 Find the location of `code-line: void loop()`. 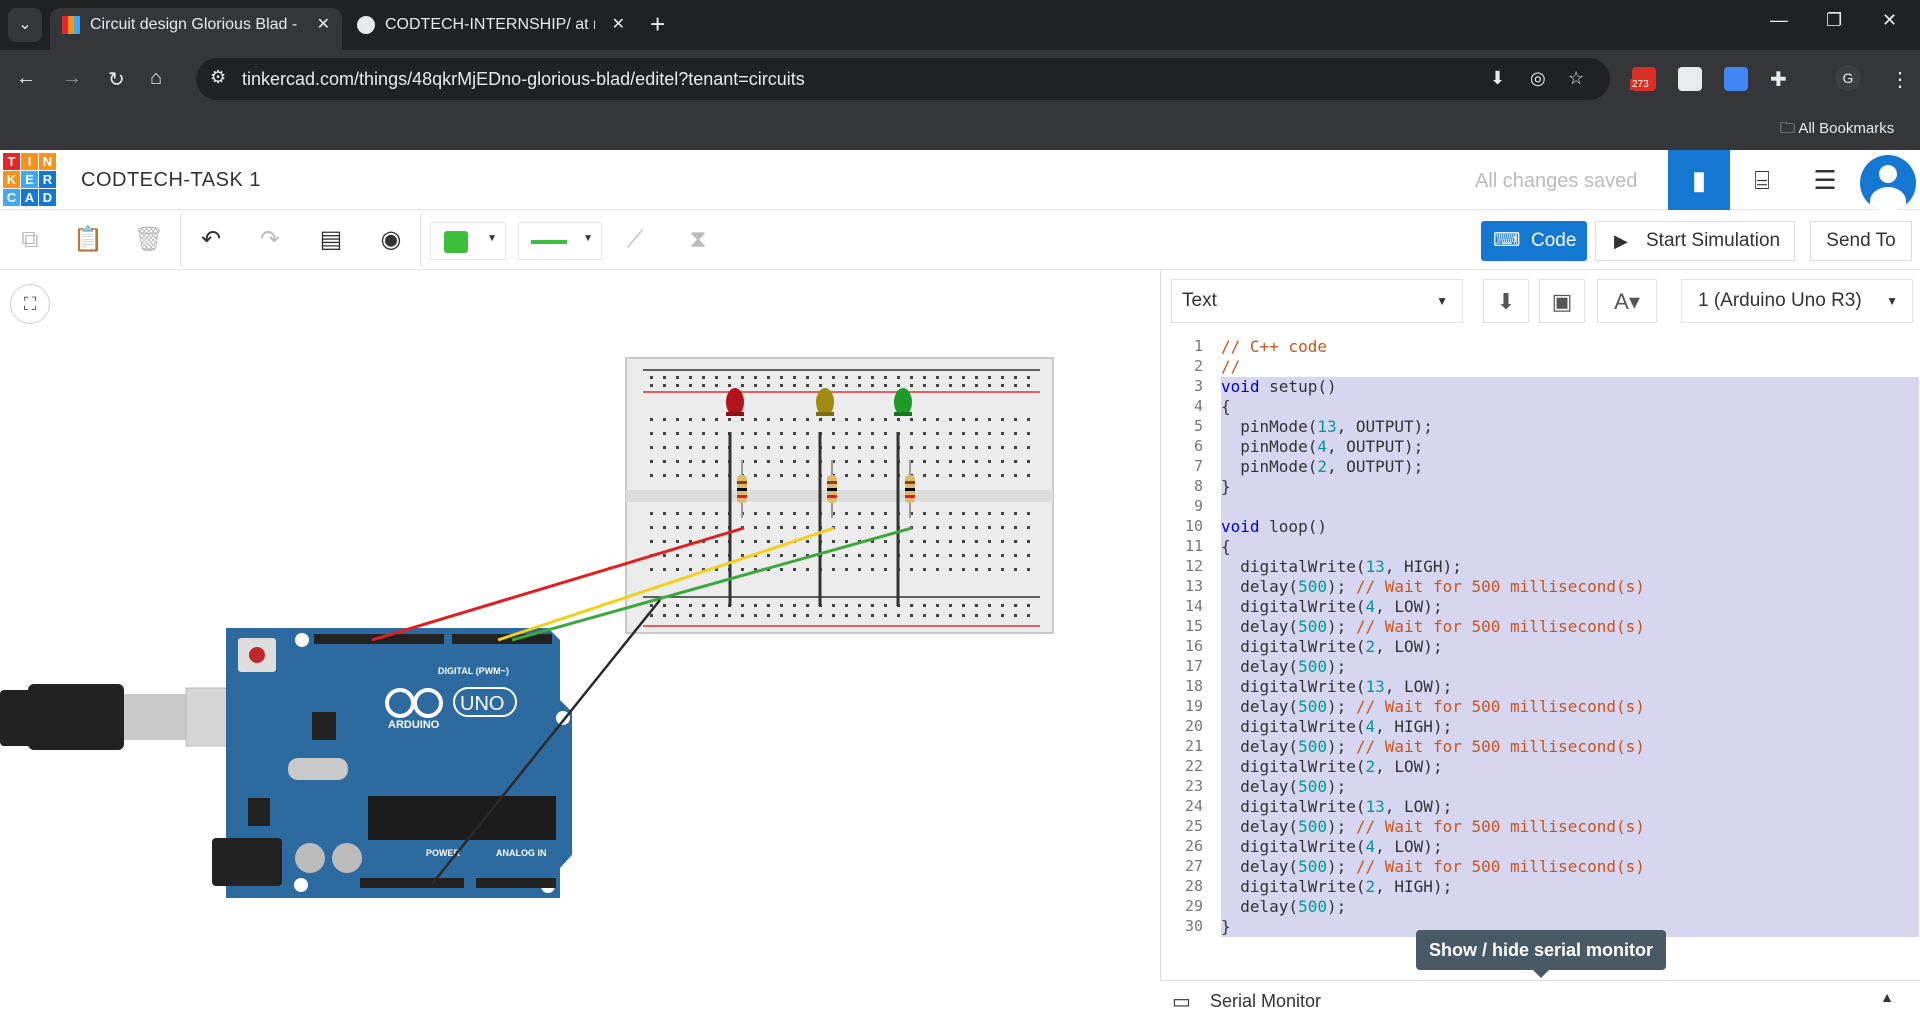

code-line: void loop() is located at coordinates (1274, 526).